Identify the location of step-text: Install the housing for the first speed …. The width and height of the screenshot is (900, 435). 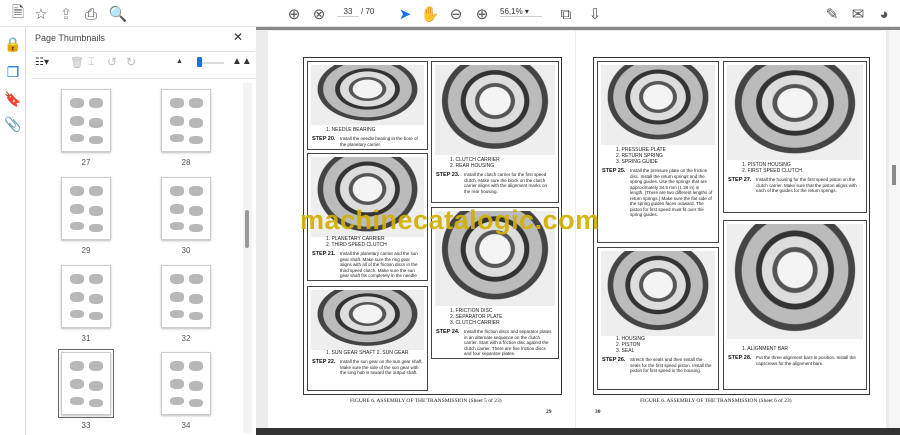
(806, 185).